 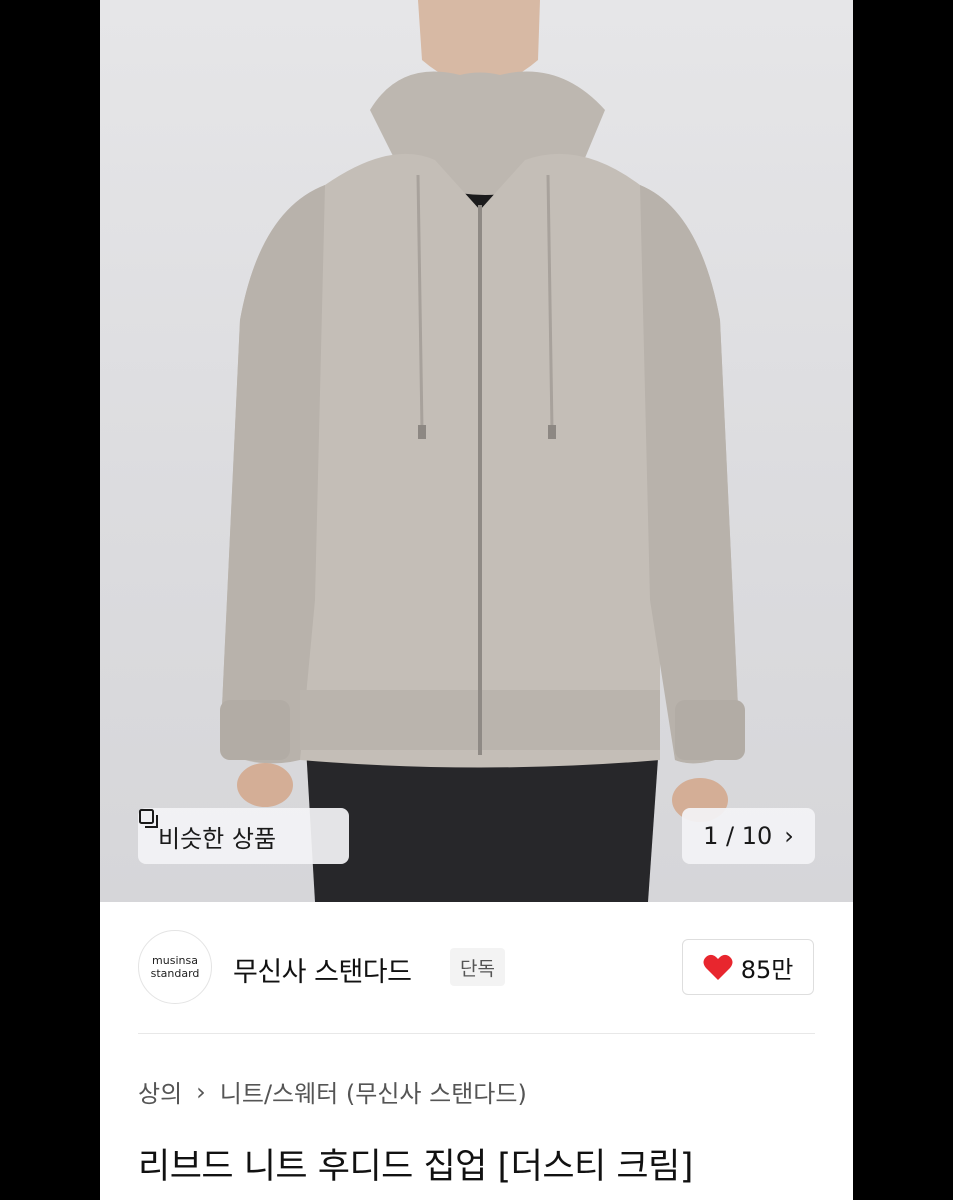 I want to click on exclusive-badge: 단독, so click(x=477, y=967).